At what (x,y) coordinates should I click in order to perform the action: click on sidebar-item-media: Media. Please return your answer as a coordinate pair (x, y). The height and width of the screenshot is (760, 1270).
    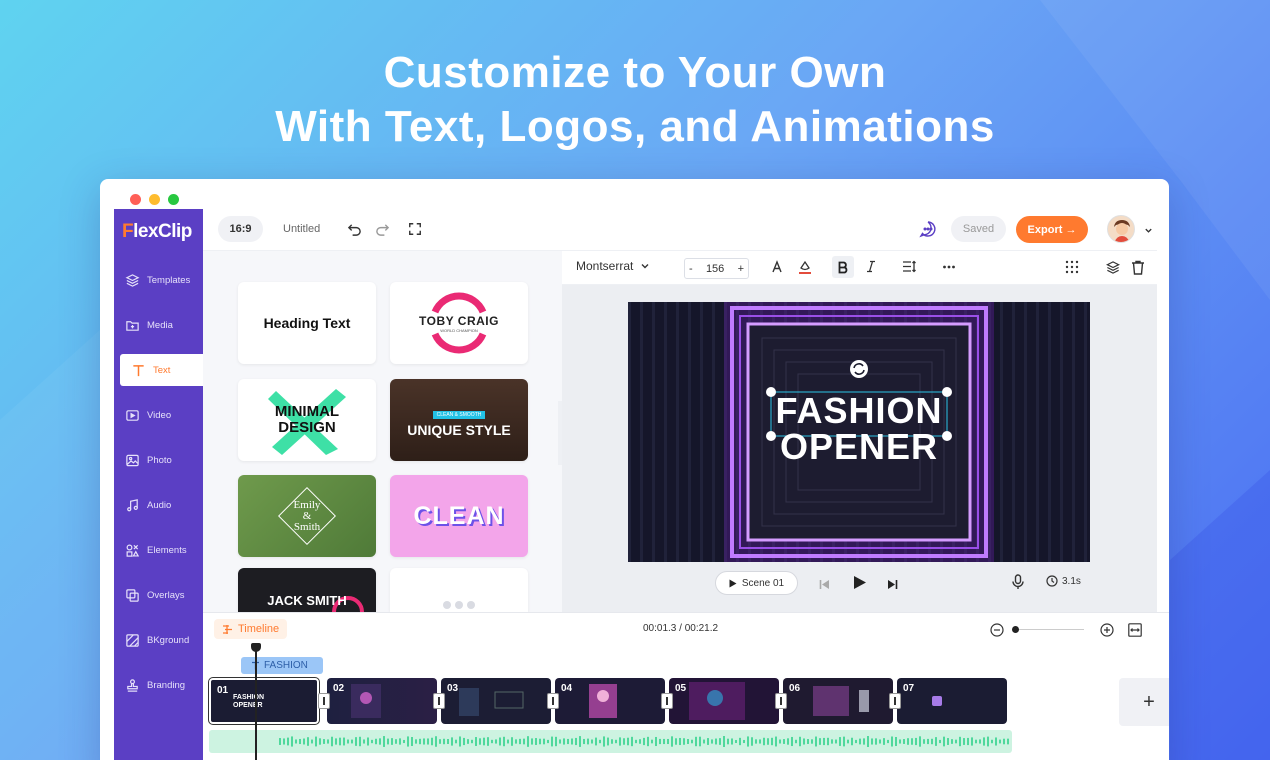
    Looking at the image, I should click on (158, 325).